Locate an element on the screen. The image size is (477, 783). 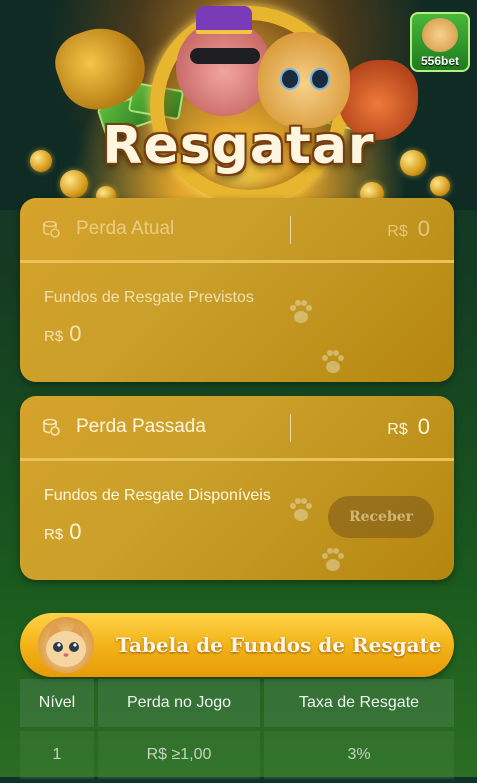
current-loss-header: Perda Atual R$ 0 is located at coordinates (237, 230).